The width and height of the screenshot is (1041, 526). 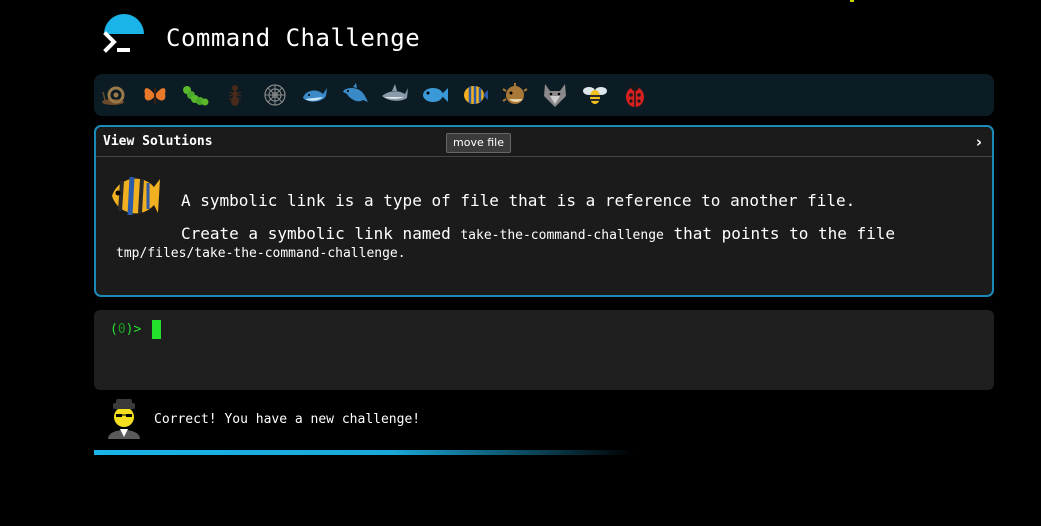 What do you see at coordinates (116, 42) in the screenshot?
I see `prompt-glyph-icon` at bounding box center [116, 42].